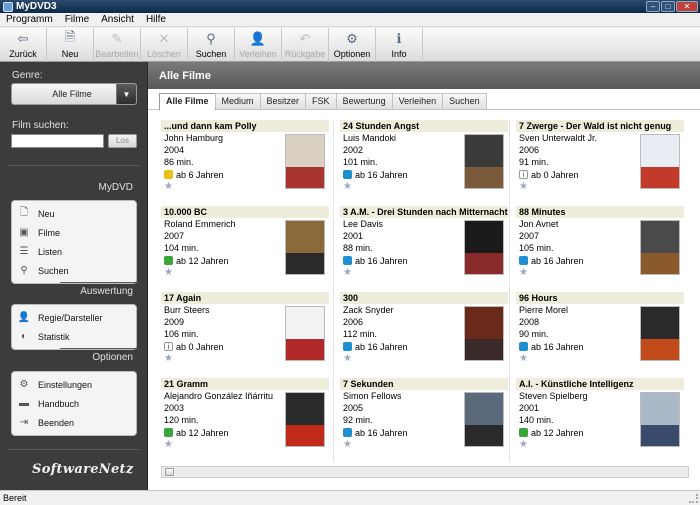 The height and width of the screenshot is (505, 700). I want to click on book-icon: ▬, so click(24, 403).